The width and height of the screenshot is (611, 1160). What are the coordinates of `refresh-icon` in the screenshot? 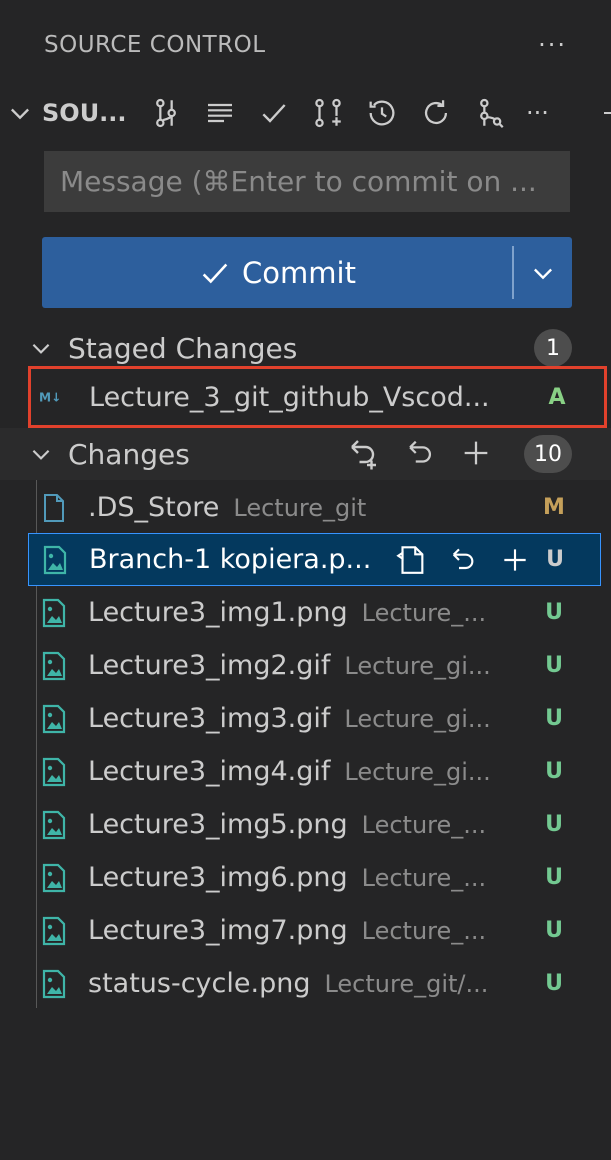 It's located at (436, 113).